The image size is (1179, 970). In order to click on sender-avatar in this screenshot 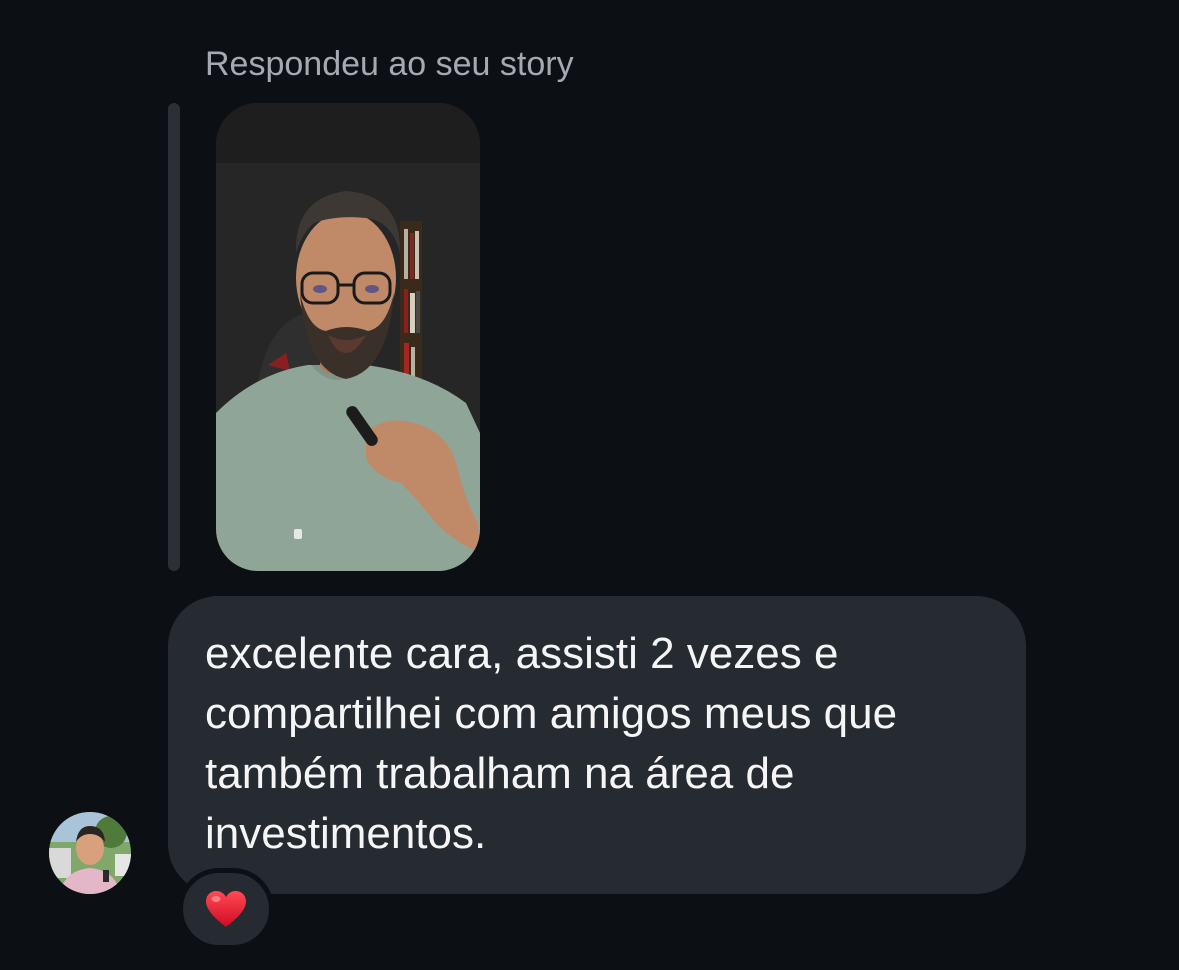, I will do `click(90, 853)`.